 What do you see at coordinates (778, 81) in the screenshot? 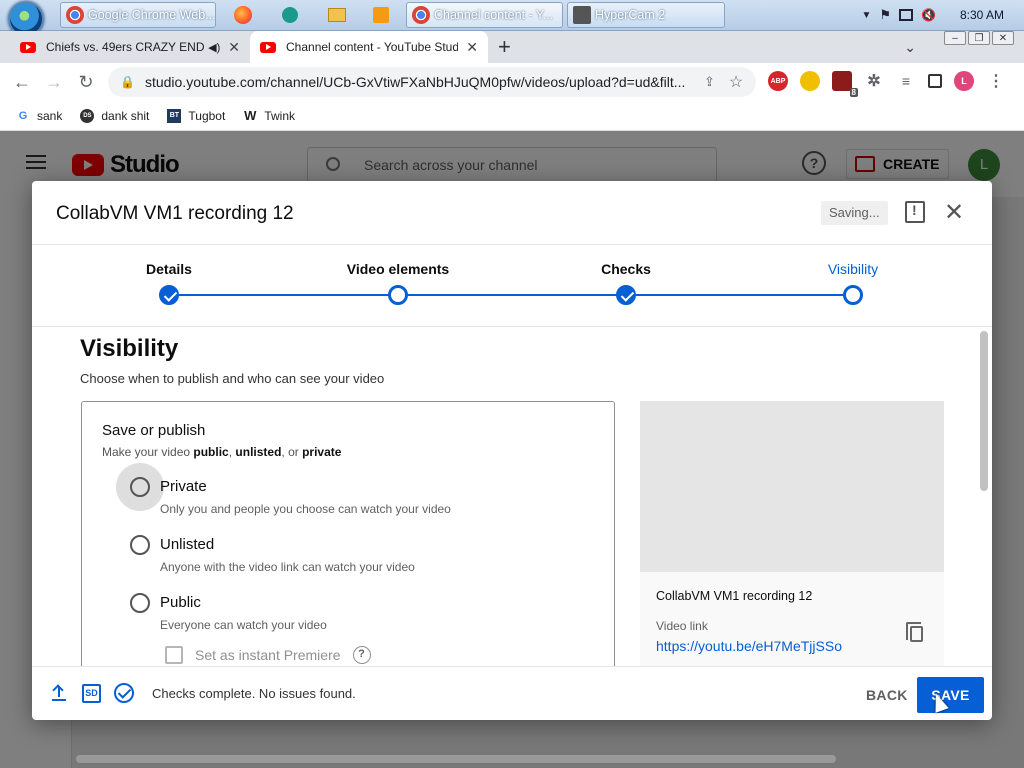
I see `adblock-plus-icon: ABP` at bounding box center [778, 81].